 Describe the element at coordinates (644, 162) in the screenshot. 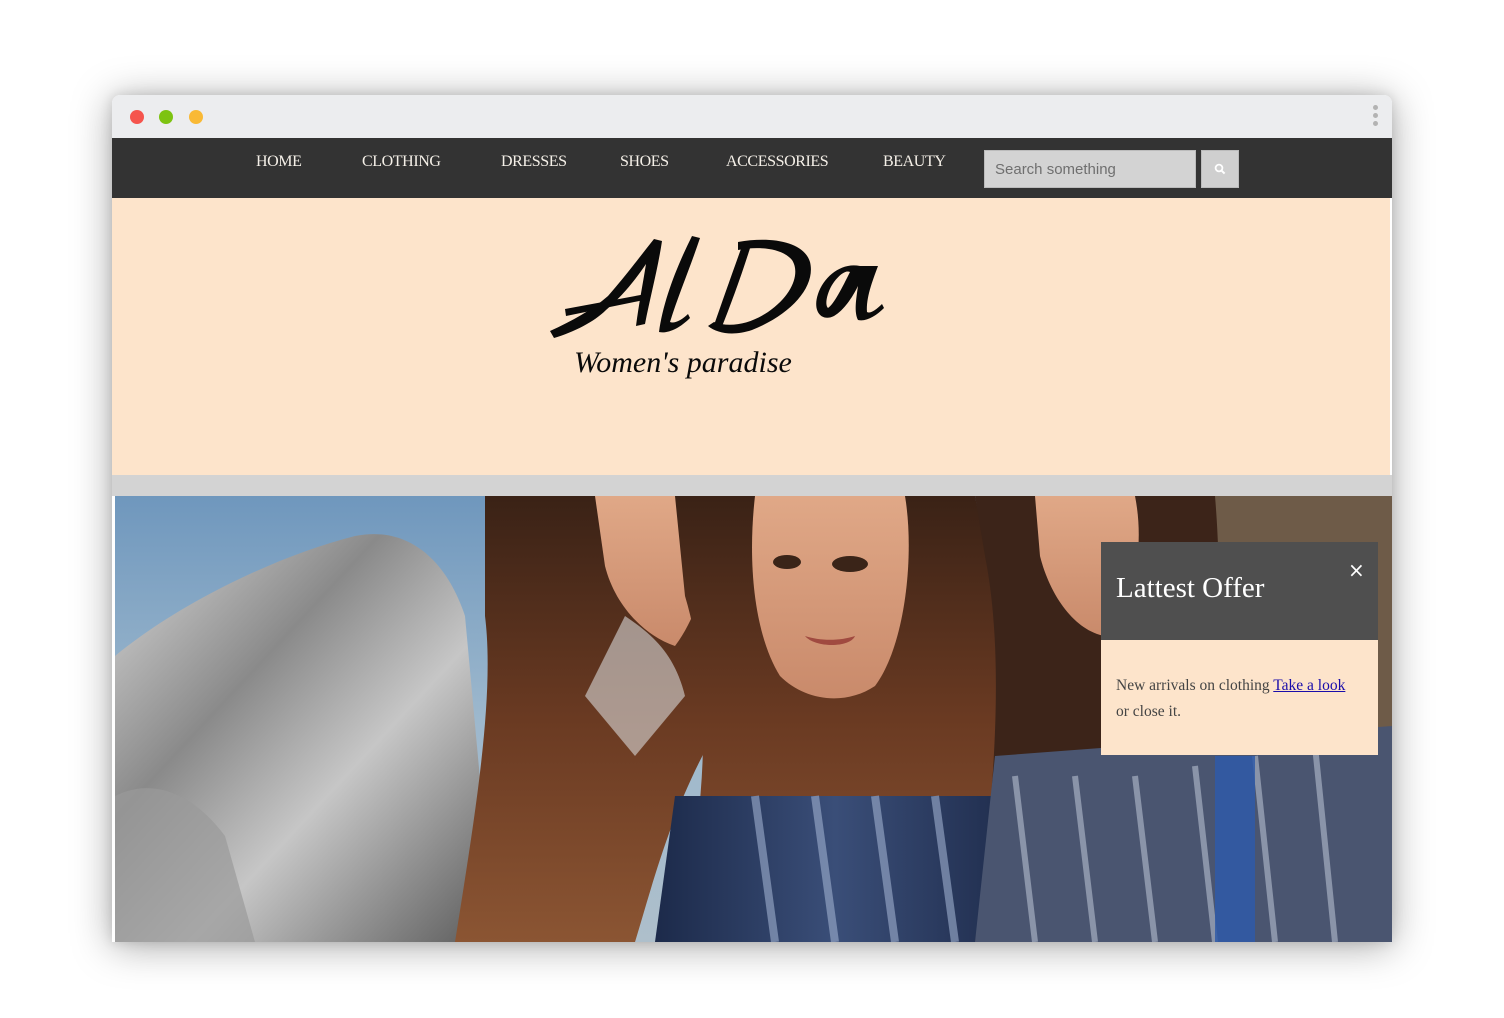

I see `nav-shoes: SHOES` at that location.